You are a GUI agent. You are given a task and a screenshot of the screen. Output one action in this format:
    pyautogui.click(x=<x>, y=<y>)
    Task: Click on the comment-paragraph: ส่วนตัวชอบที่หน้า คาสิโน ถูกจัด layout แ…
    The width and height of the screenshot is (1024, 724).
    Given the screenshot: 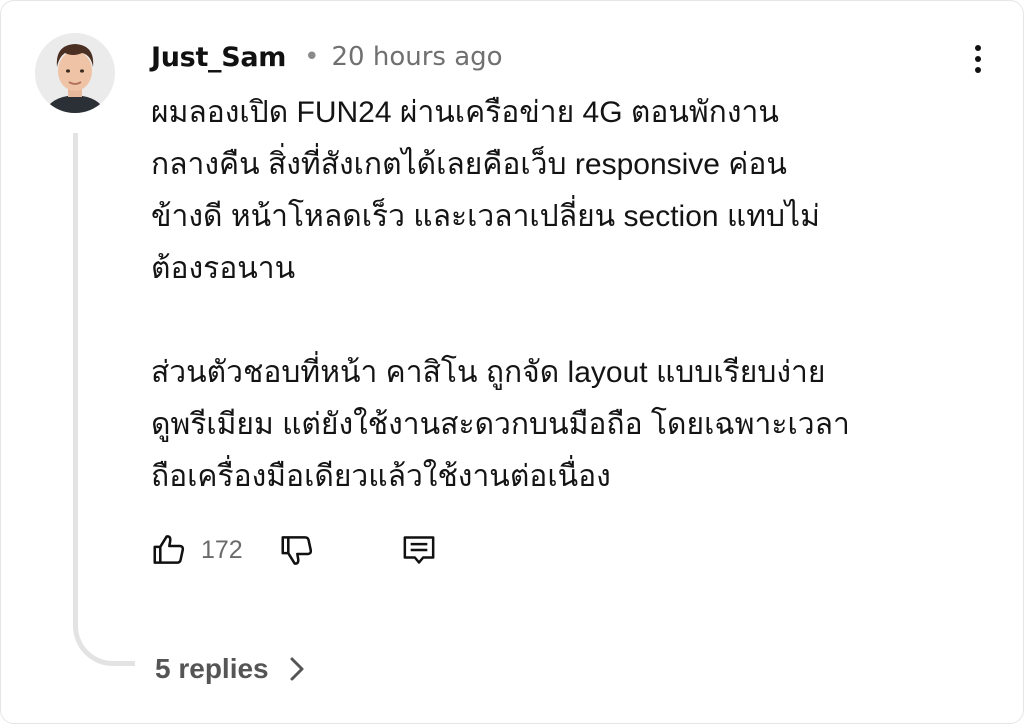 What is the action you would take?
    pyautogui.click(x=500, y=424)
    